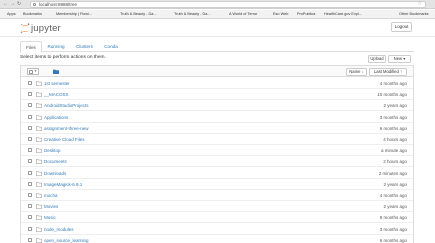 The height and width of the screenshot is (243, 435). What do you see at coordinates (241, 14) in the screenshot?
I see `bookmark-world-of-terror: A World of Terror` at bounding box center [241, 14].